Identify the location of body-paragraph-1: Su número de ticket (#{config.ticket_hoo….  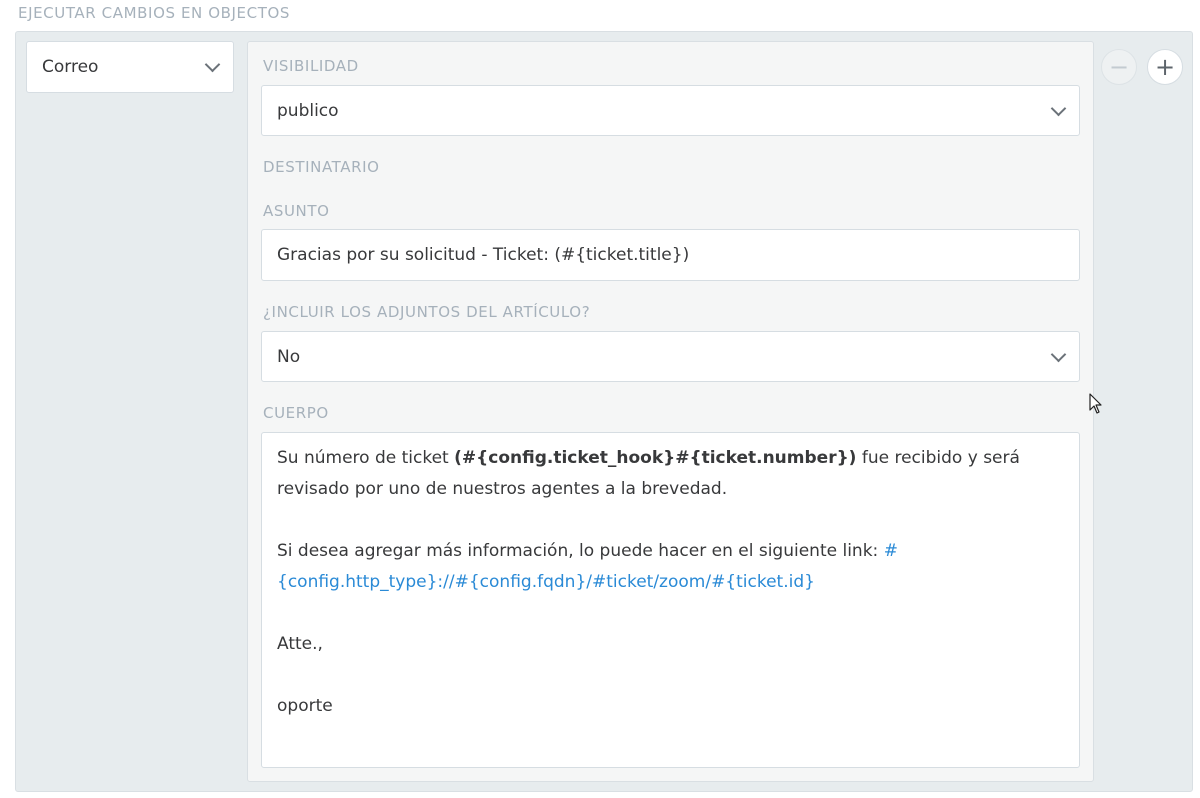
(670, 474).